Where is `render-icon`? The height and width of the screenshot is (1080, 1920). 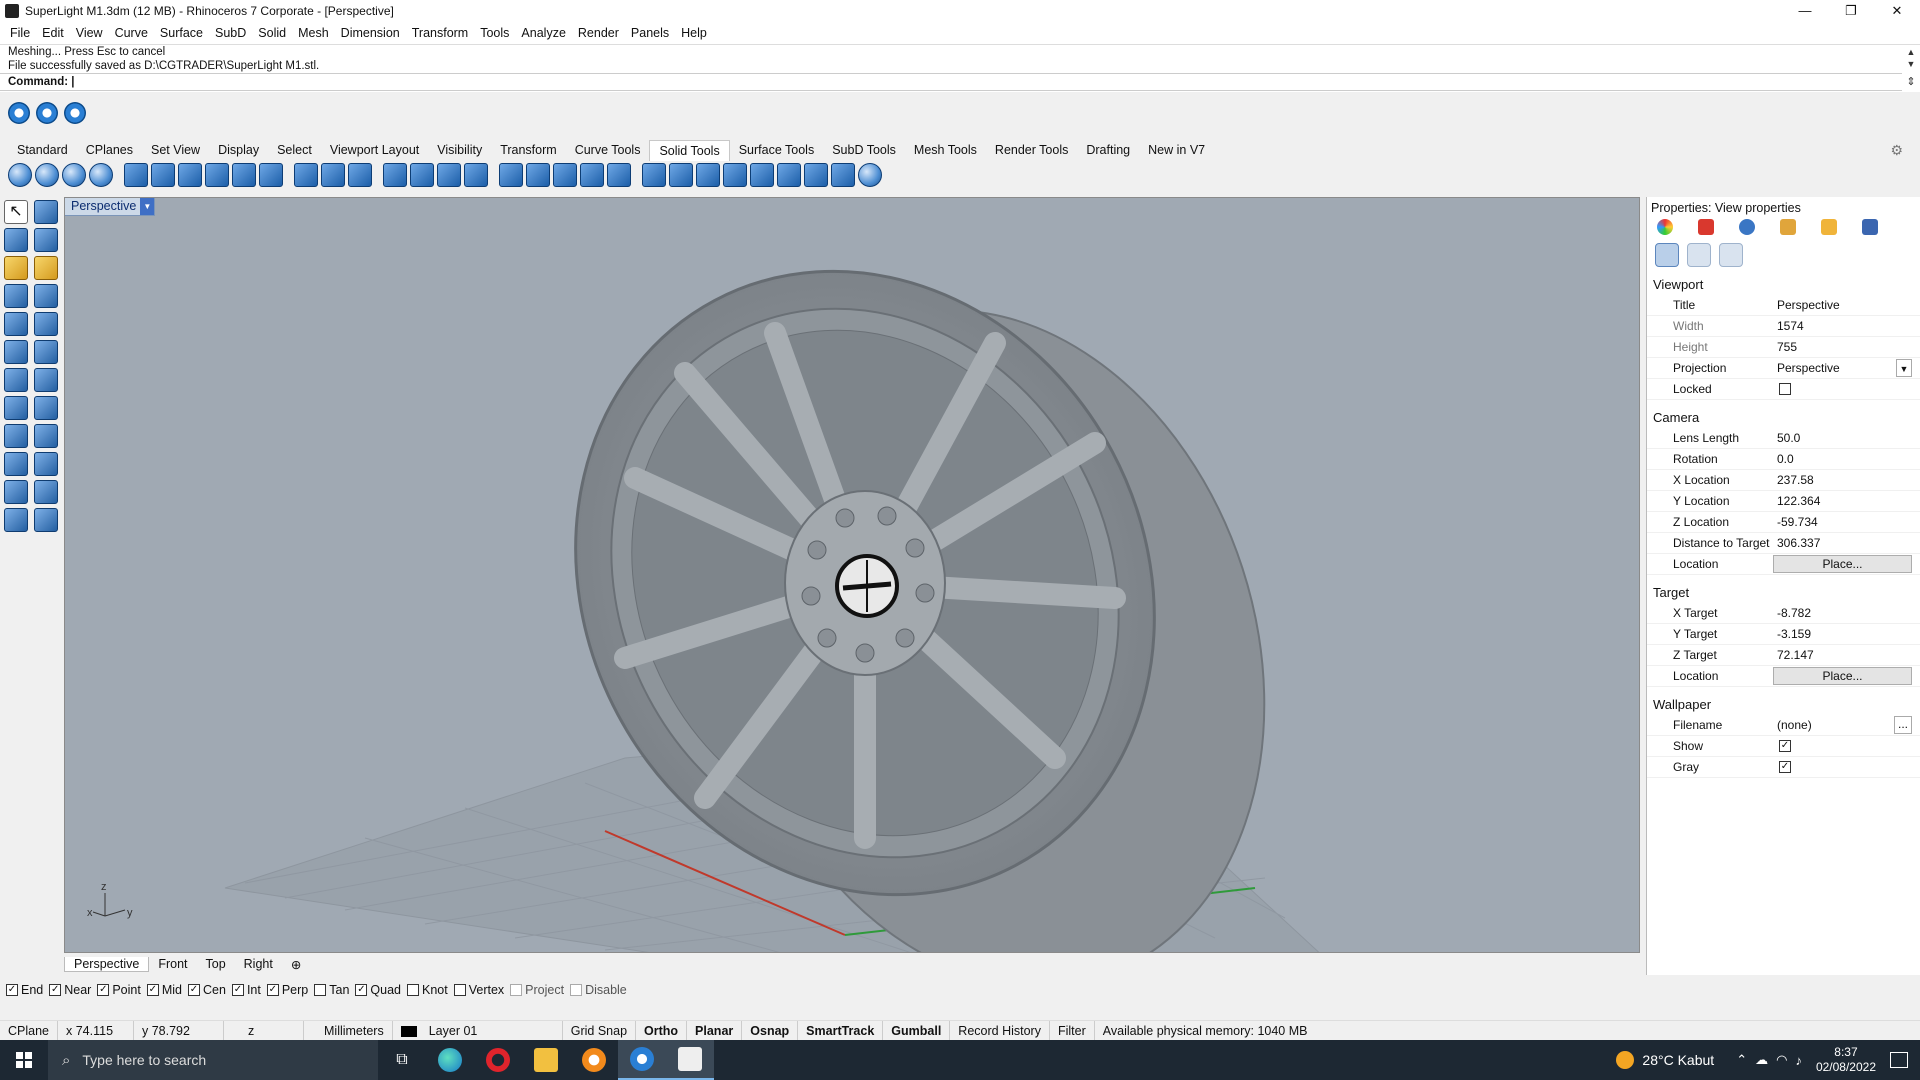 render-icon is located at coordinates (46, 520).